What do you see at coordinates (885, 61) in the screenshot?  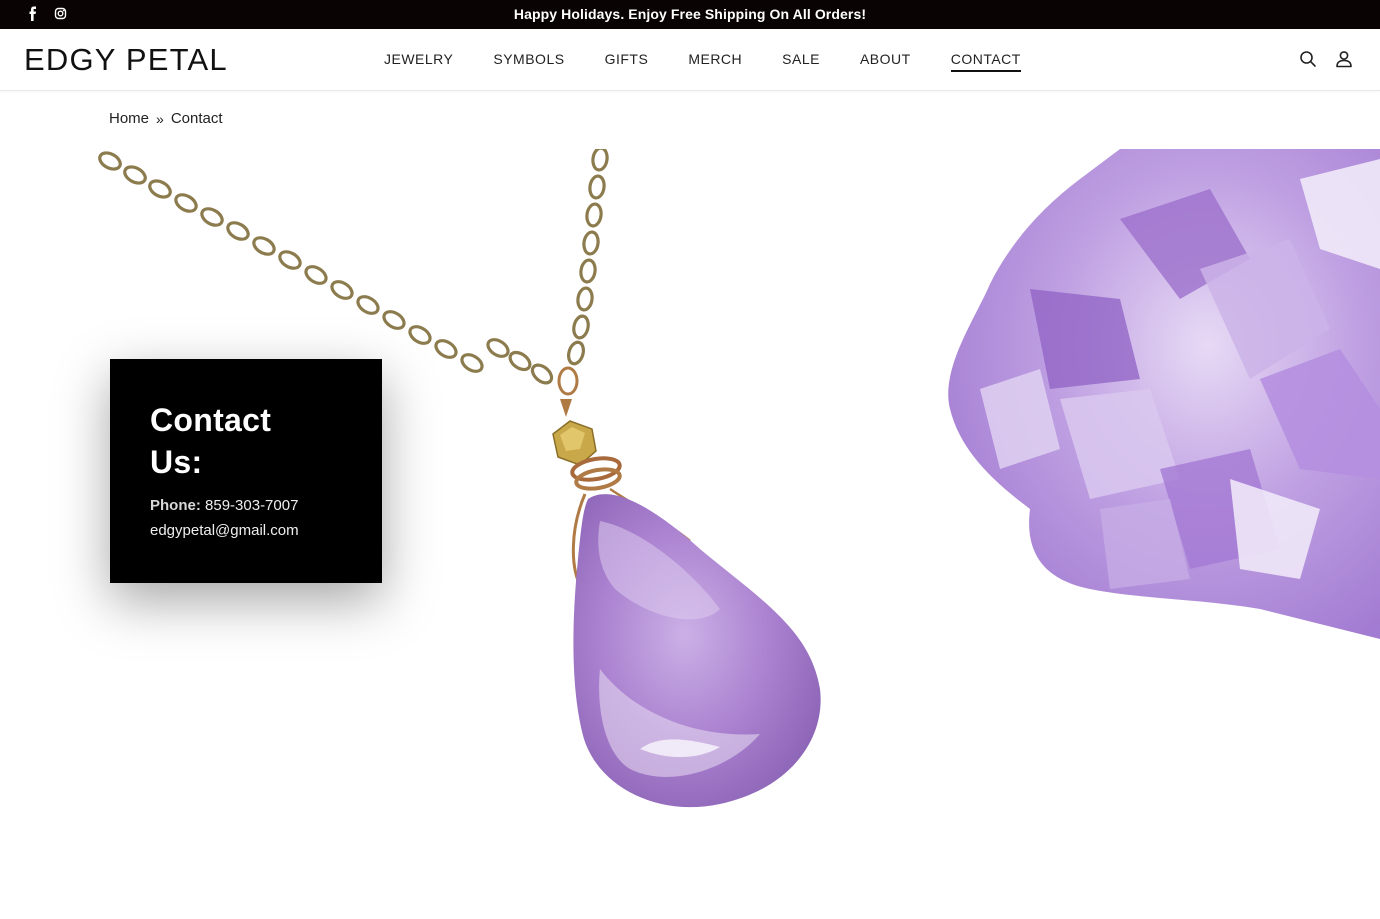 I see `nav-item-about: ABOUT` at bounding box center [885, 61].